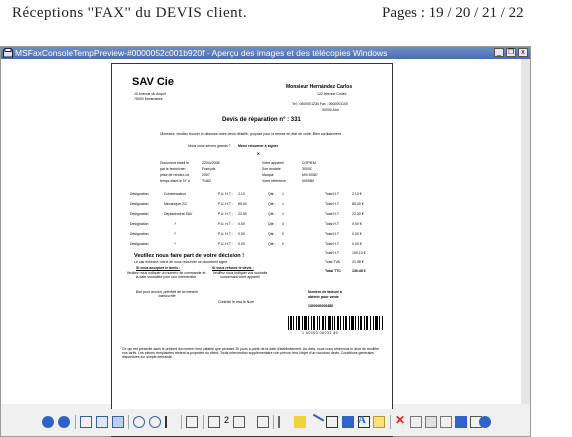 The image size is (572, 437). I want to click on refuse-label: Si vous refusez le devis :, so click(233, 268).